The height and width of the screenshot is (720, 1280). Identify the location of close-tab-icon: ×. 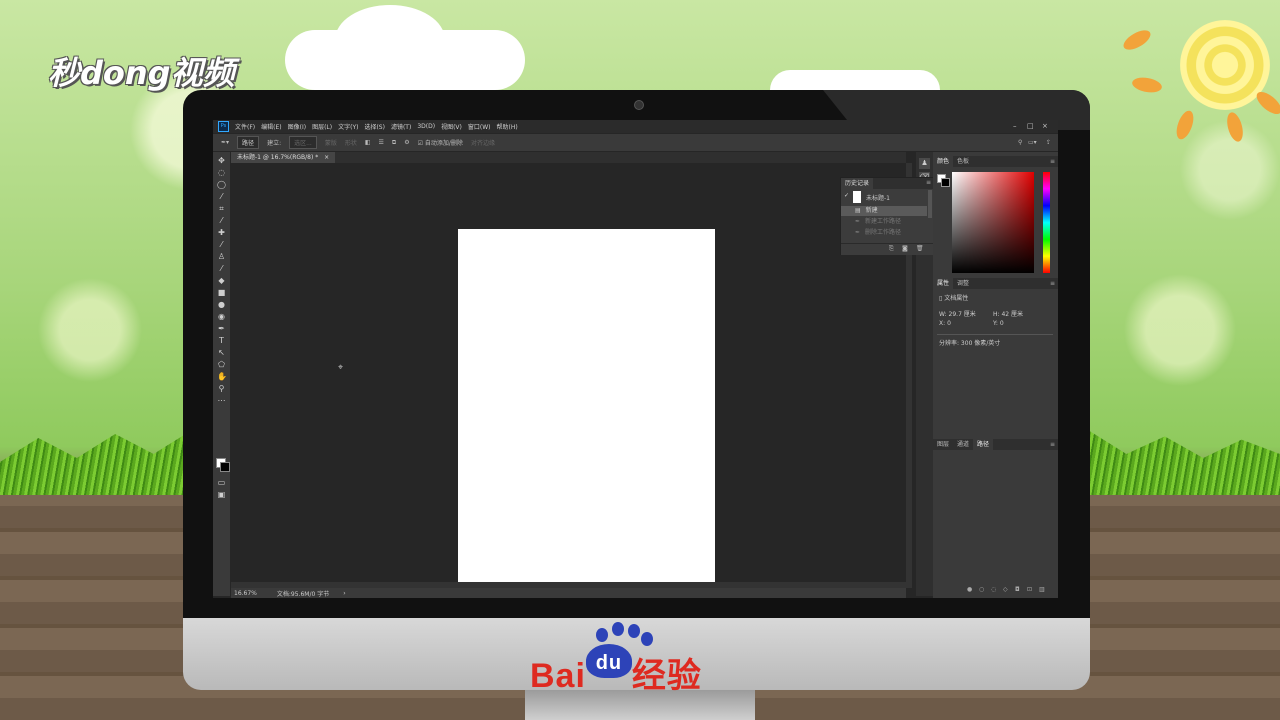
(326, 157).